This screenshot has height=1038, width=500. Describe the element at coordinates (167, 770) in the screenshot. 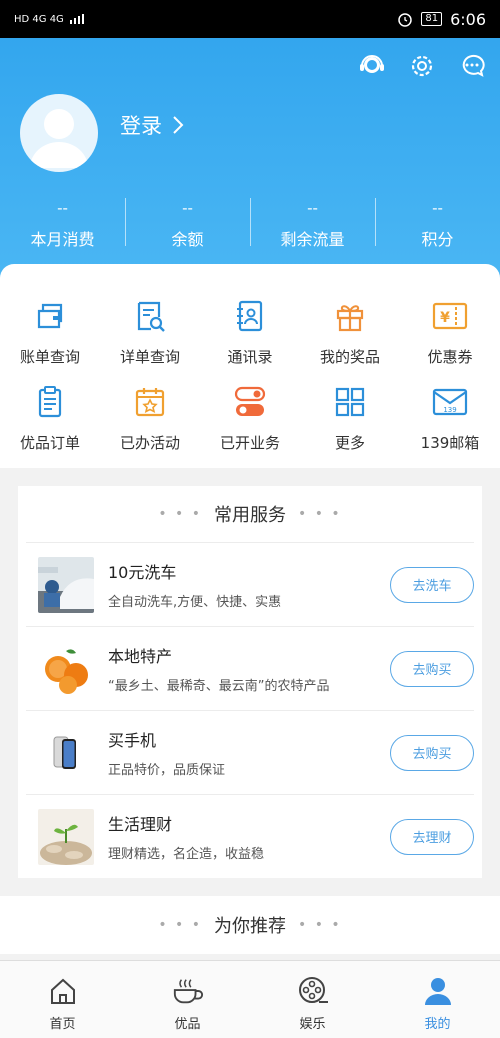

I see `service-subtitle: 正品特价，品质保证` at that location.